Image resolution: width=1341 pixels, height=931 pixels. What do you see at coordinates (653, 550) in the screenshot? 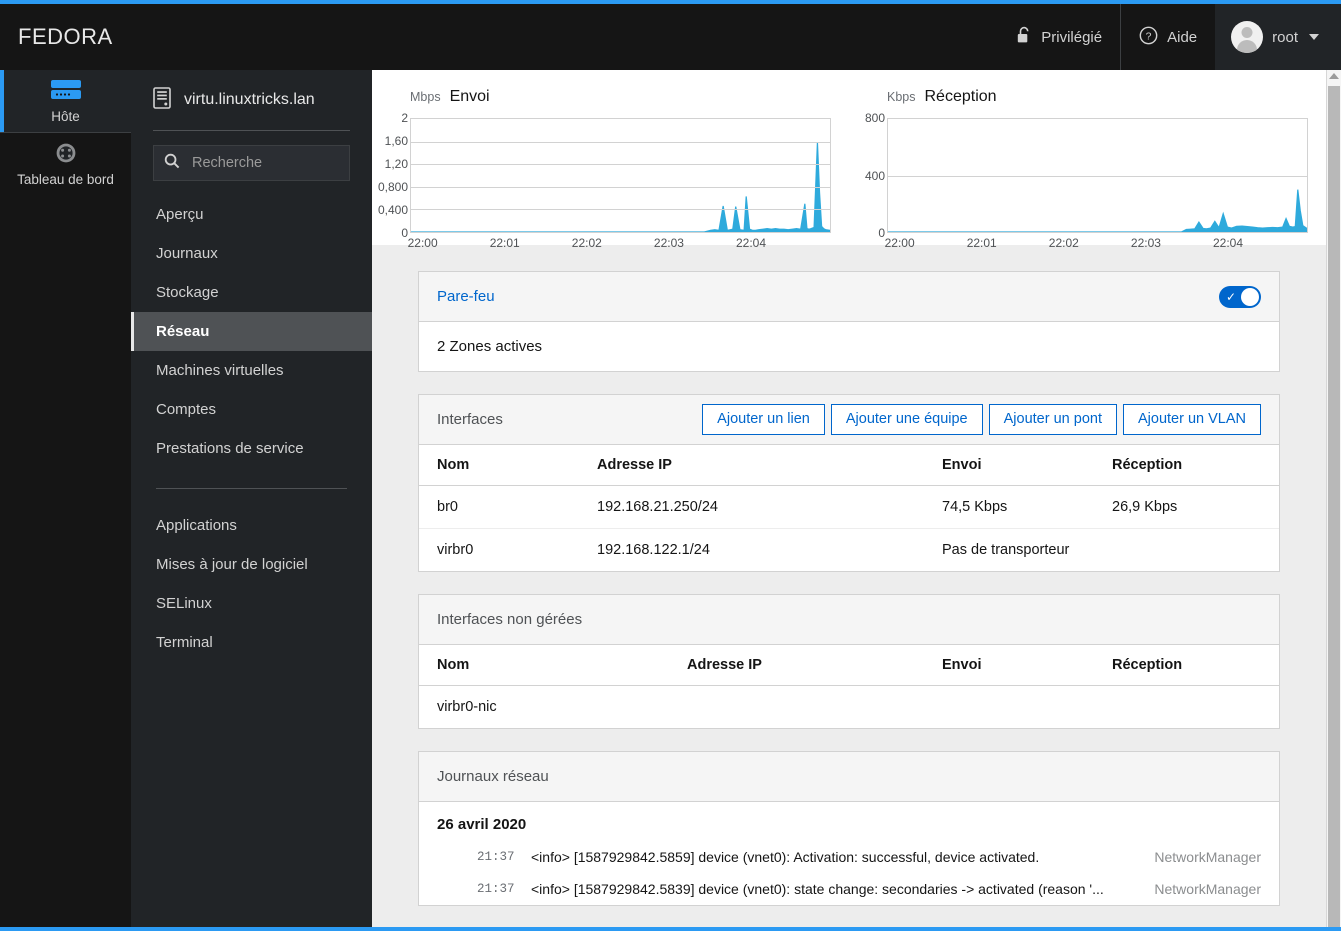
I see `cell-adresse-ip: 192.168.122.1/24` at bounding box center [653, 550].